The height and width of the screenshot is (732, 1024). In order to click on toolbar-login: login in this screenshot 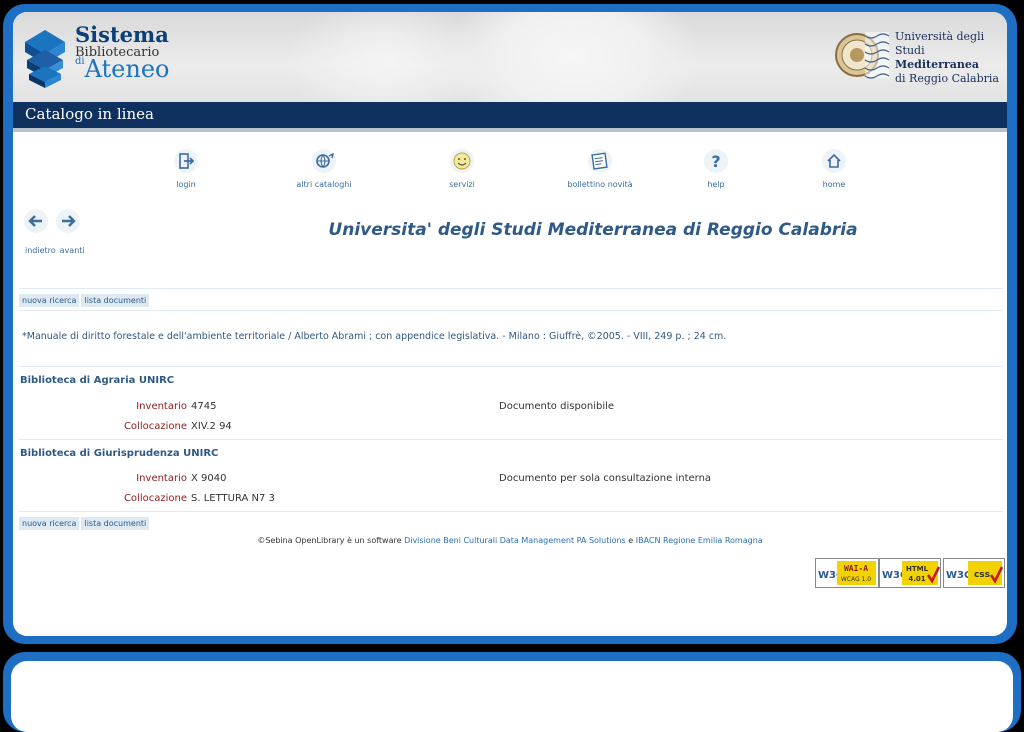, I will do `click(186, 168)`.